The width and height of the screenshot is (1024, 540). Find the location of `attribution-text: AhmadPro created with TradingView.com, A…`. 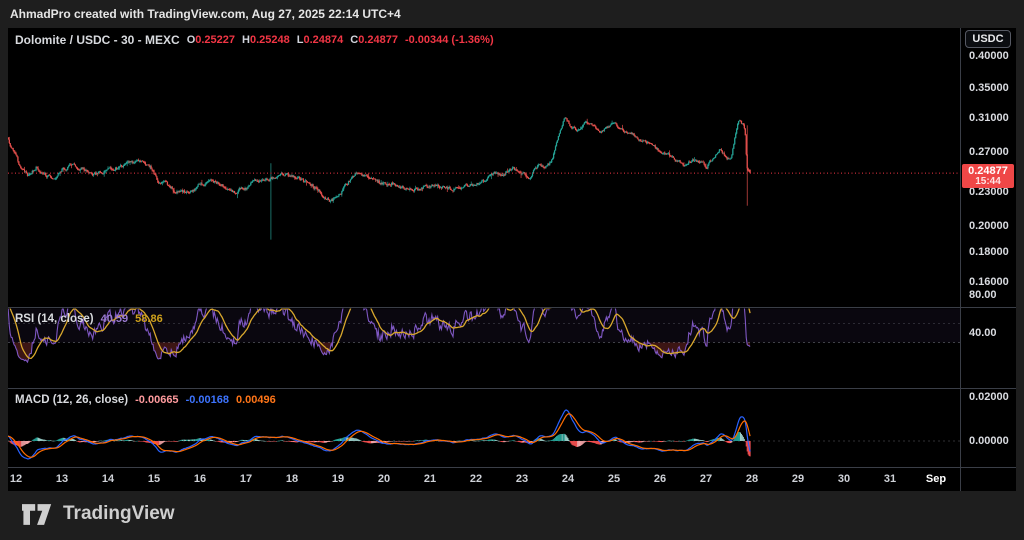

attribution-text: AhmadPro created with TradingView.com, A… is located at coordinates (205, 14).